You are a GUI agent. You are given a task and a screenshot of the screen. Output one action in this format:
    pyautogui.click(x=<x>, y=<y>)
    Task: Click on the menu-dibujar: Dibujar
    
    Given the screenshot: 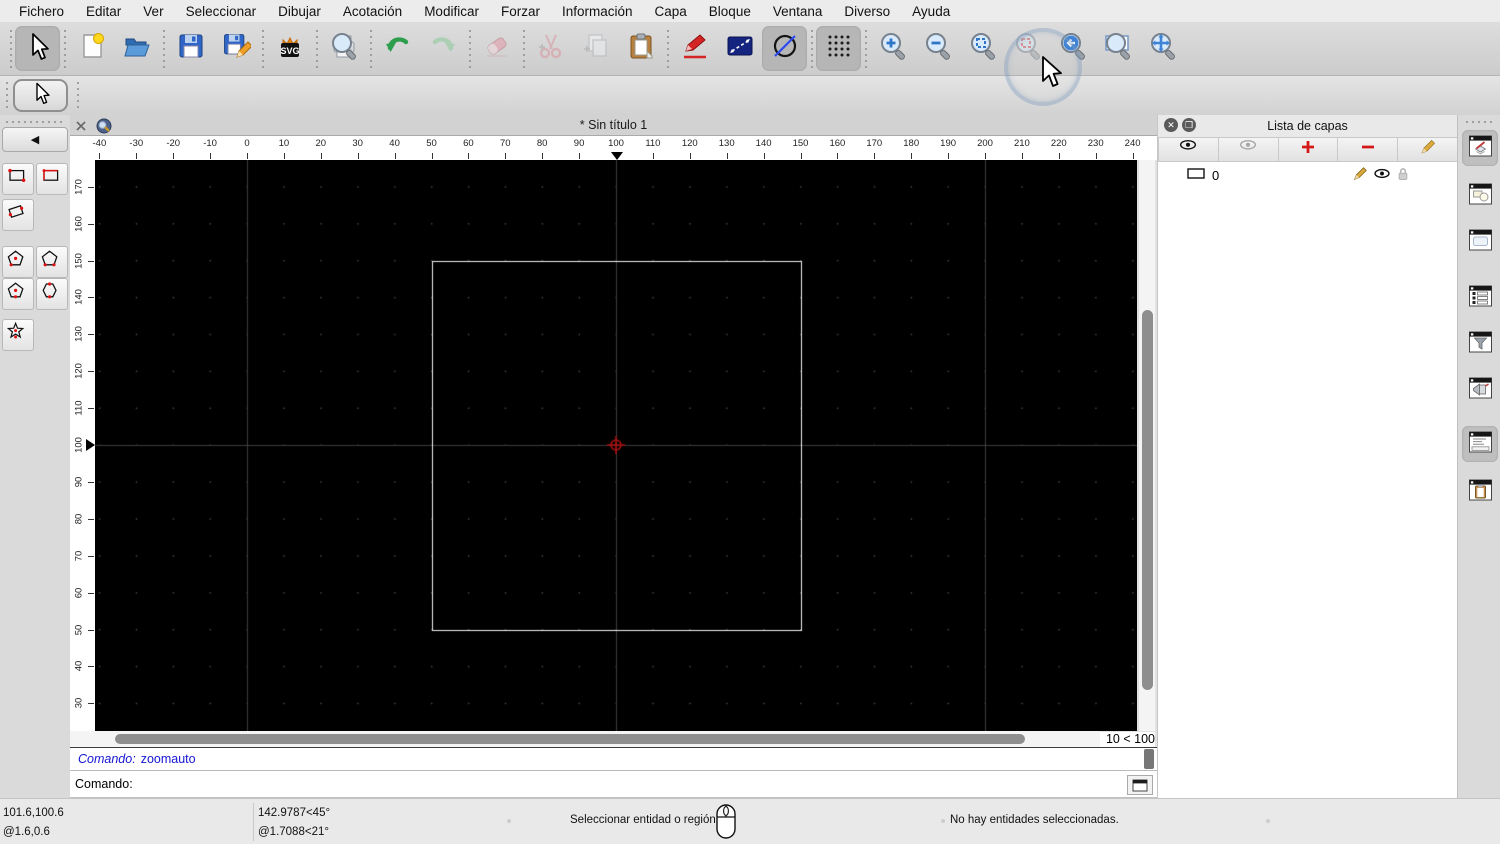 What is the action you would take?
    pyautogui.click(x=299, y=11)
    